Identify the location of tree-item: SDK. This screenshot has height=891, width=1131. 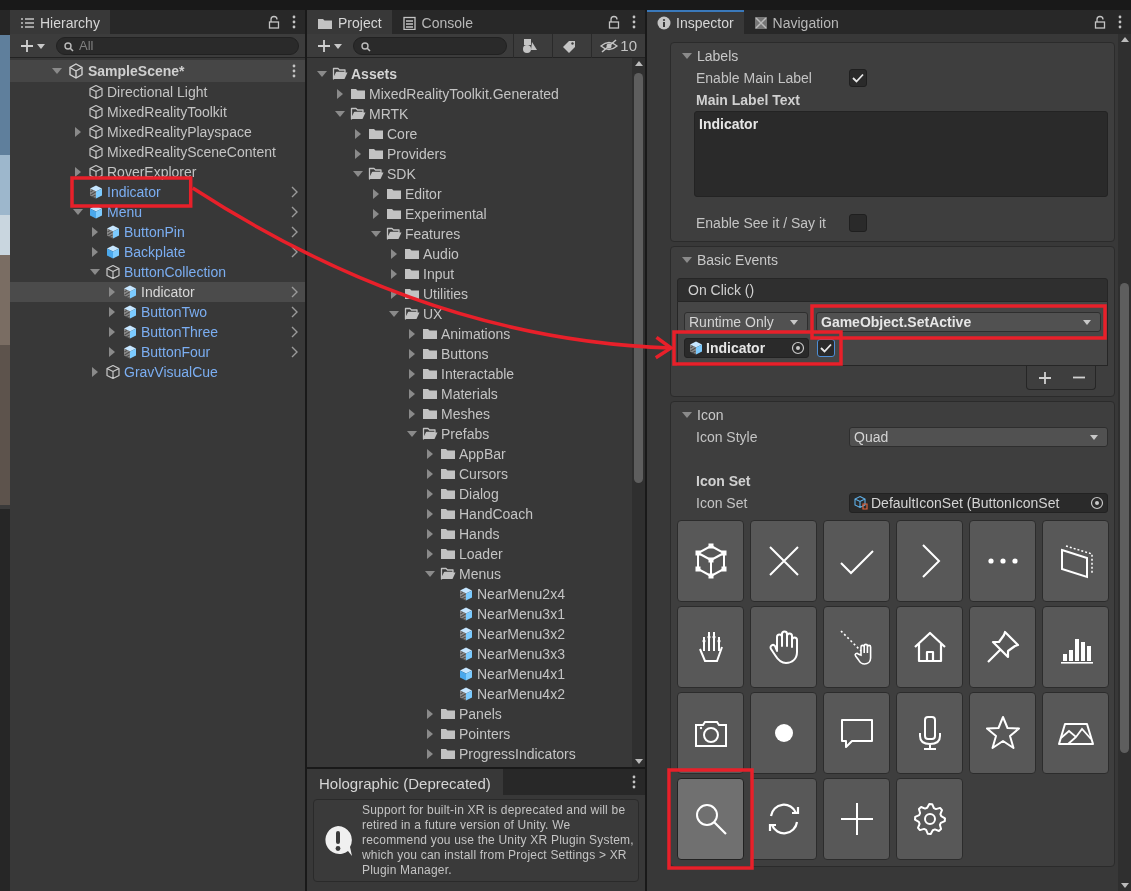
(469, 174).